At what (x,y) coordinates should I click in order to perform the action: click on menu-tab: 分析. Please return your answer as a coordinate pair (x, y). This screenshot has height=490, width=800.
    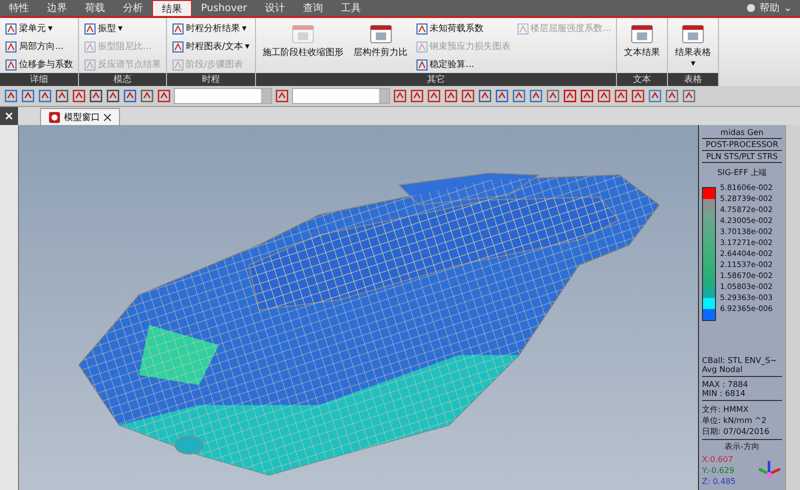
    Looking at the image, I should click on (133, 8).